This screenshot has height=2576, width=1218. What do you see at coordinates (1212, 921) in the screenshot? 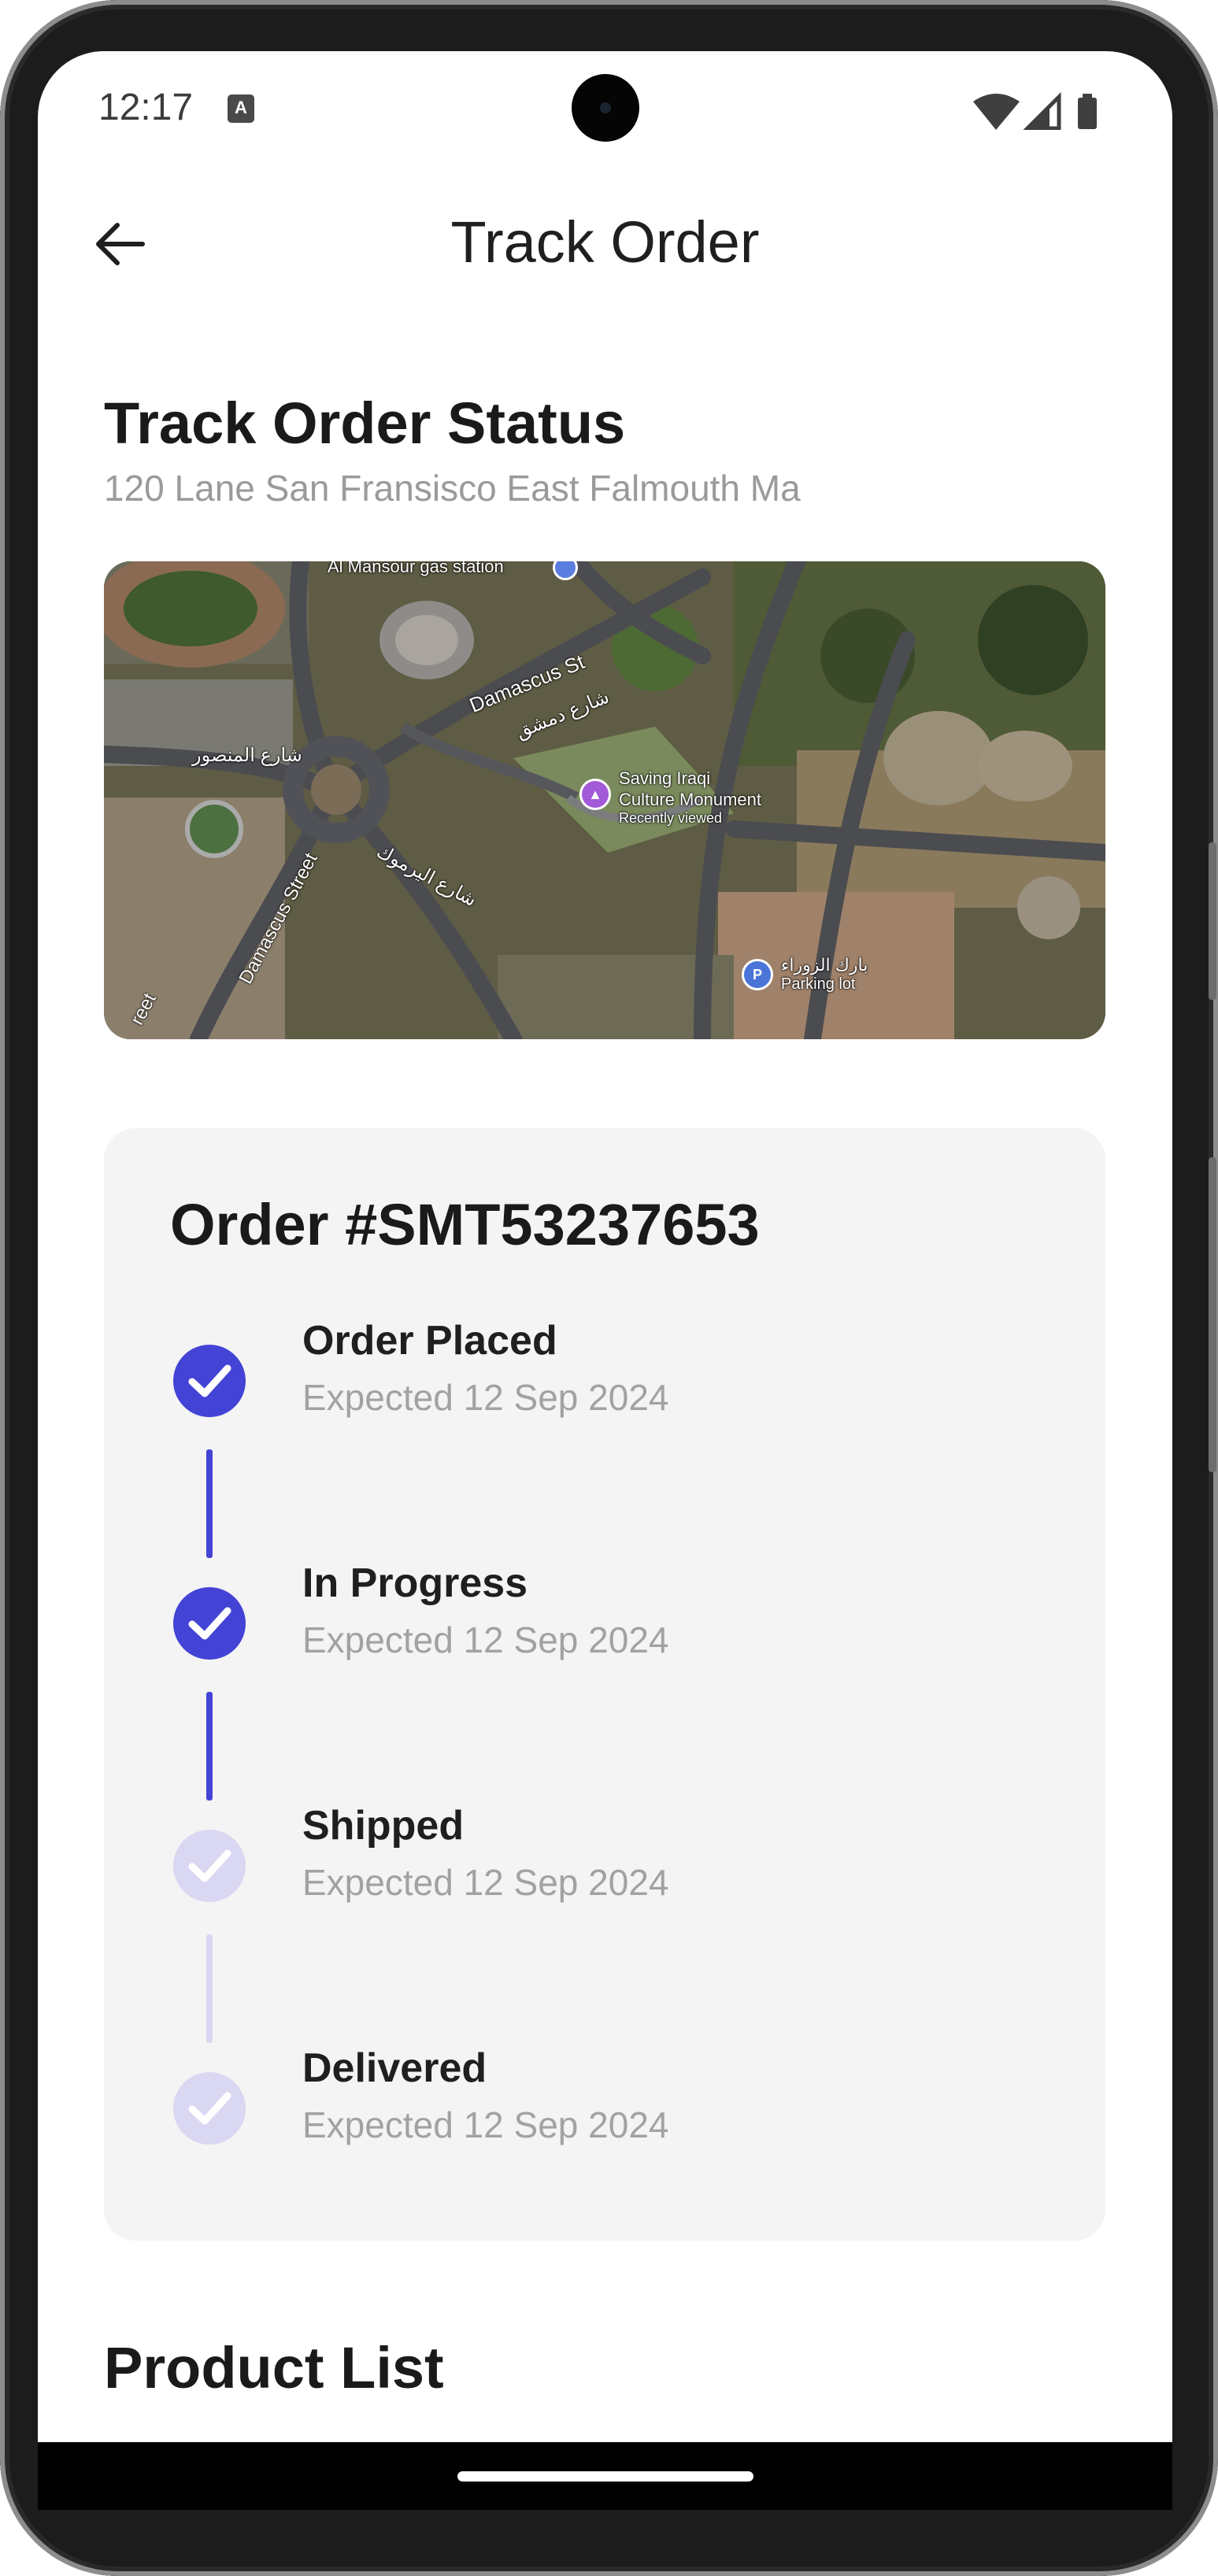
I see `power-button` at bounding box center [1212, 921].